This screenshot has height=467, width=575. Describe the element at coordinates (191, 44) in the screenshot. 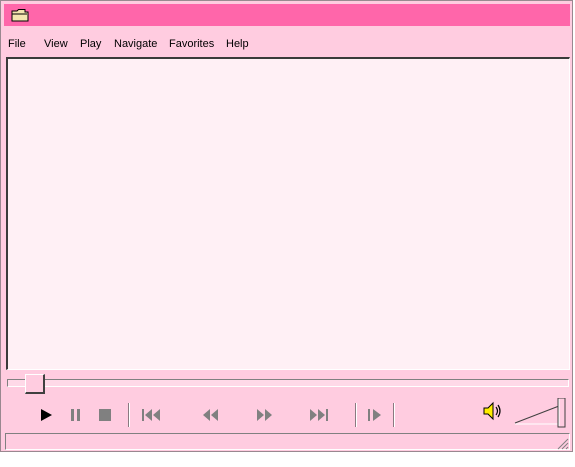

I see `menu-favorites: Favorites` at that location.